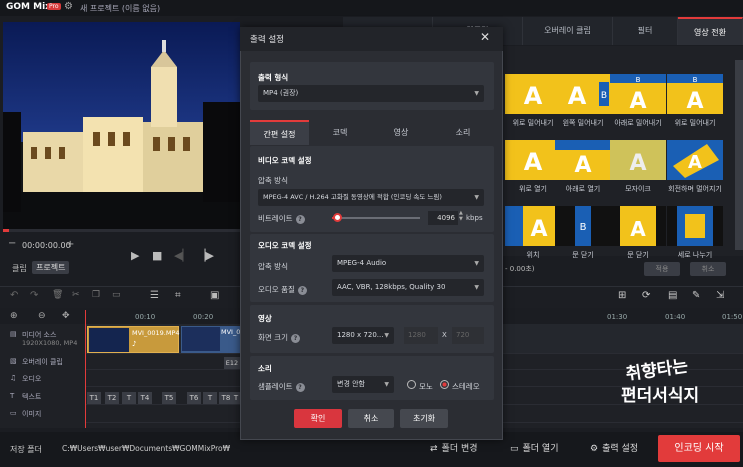 The width and height of the screenshot is (743, 467). What do you see at coordinates (468, 335) in the screenshot?
I see `height-input: 720` at bounding box center [468, 335].